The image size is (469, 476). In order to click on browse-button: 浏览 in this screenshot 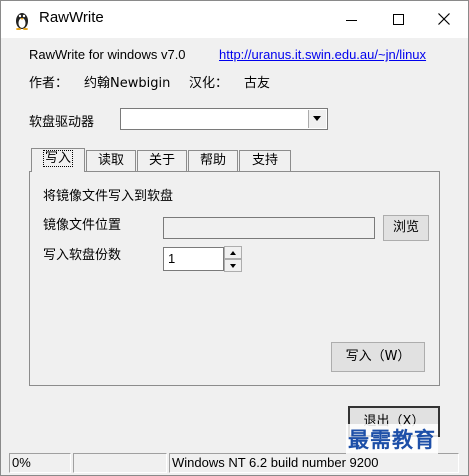, I will do `click(406, 228)`.